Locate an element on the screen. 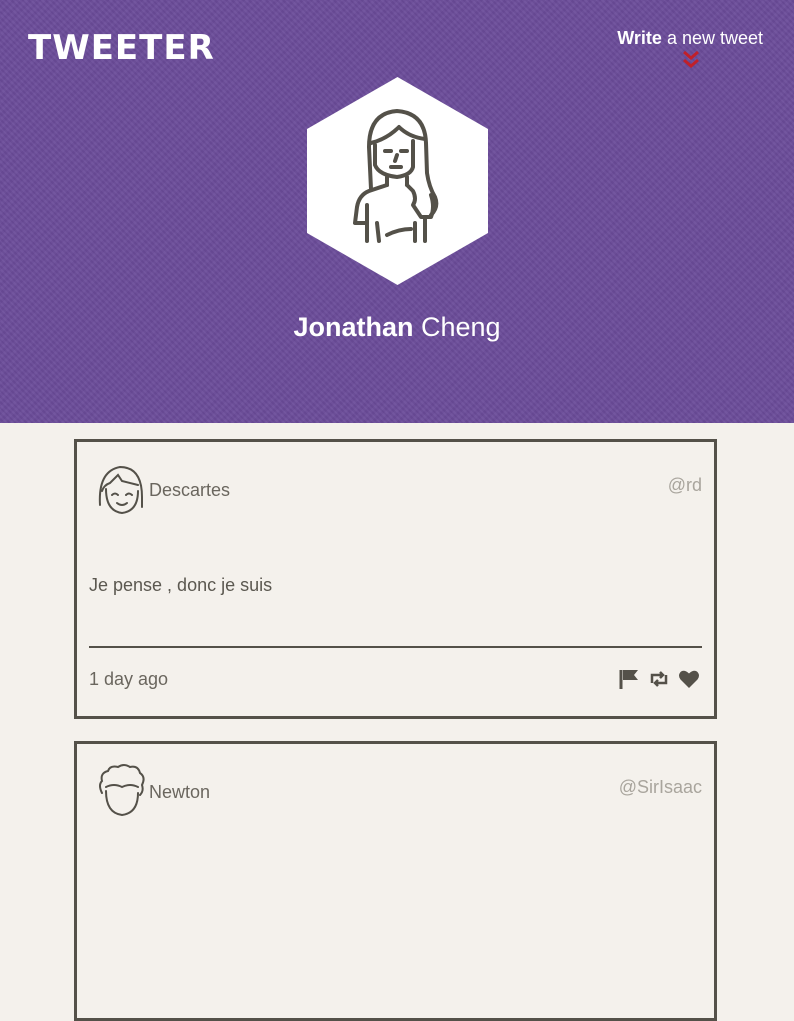 This screenshot has width=794, height=1021. woman-avatar-icon is located at coordinates (397, 181).